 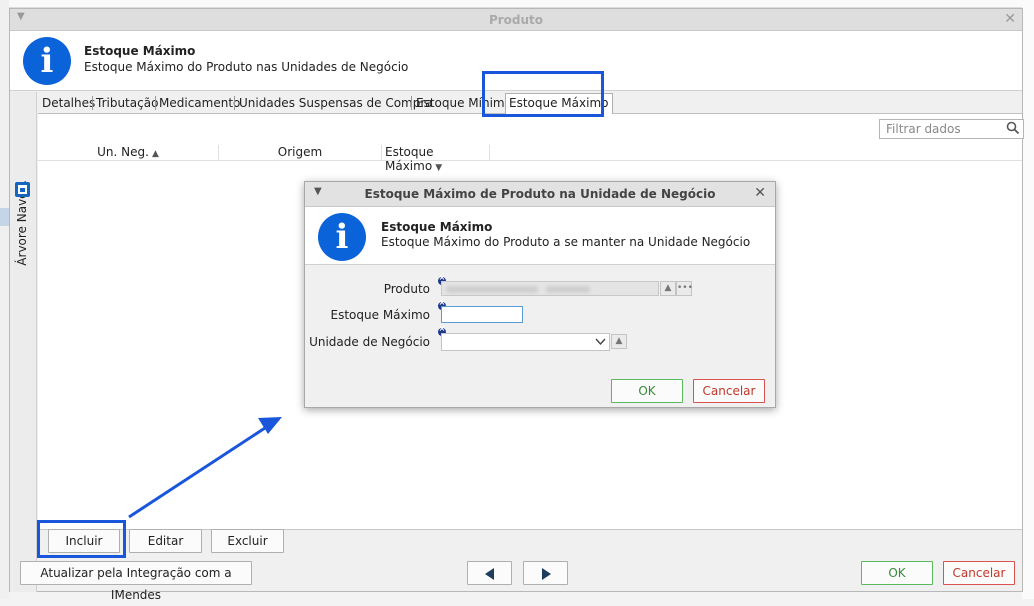 What do you see at coordinates (1010, 19) in the screenshot?
I see `window-close-icon: ✕` at bounding box center [1010, 19].